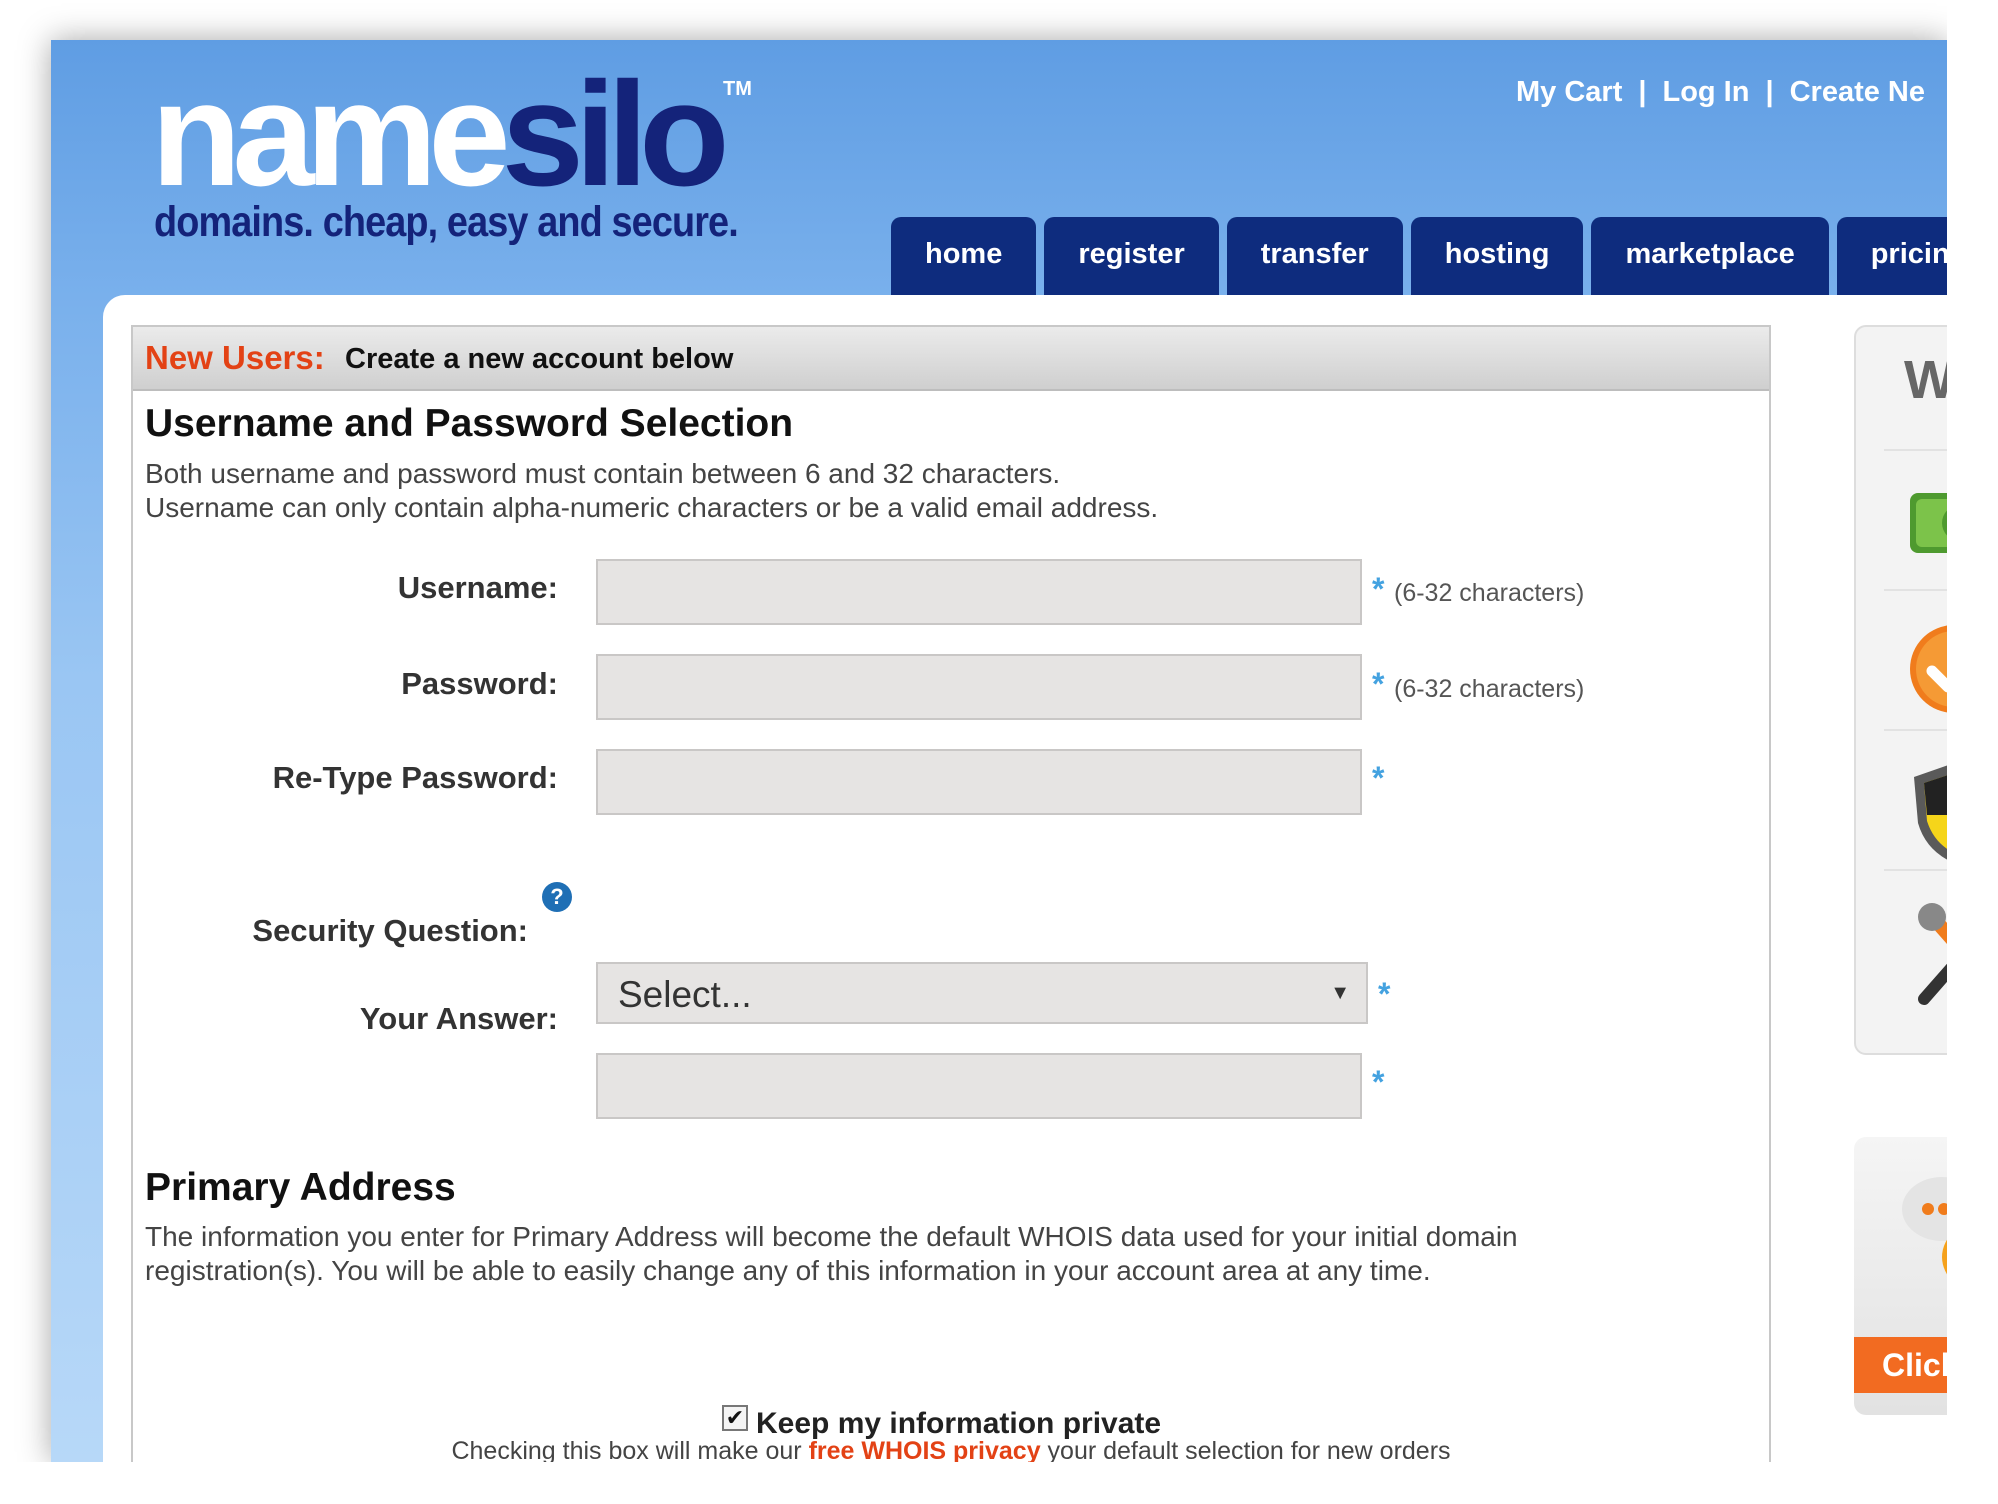  What do you see at coordinates (1900, 1365) in the screenshot?
I see `click-here-button: Click he` at bounding box center [1900, 1365].